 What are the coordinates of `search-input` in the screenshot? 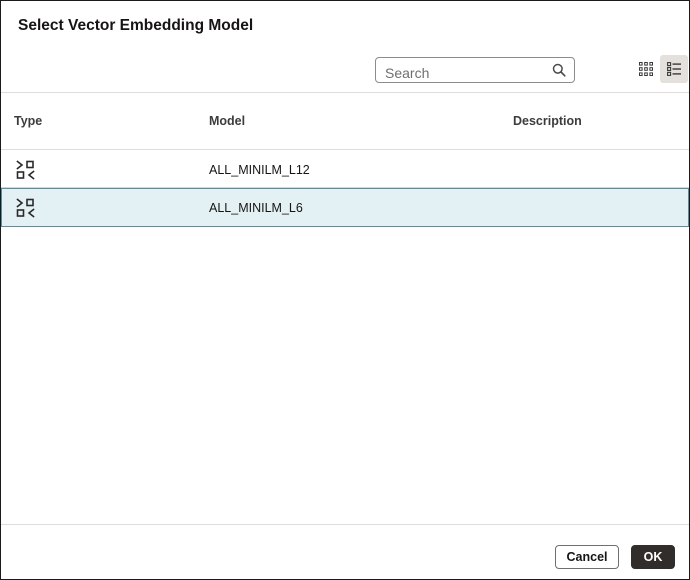 It's located at (465, 71).